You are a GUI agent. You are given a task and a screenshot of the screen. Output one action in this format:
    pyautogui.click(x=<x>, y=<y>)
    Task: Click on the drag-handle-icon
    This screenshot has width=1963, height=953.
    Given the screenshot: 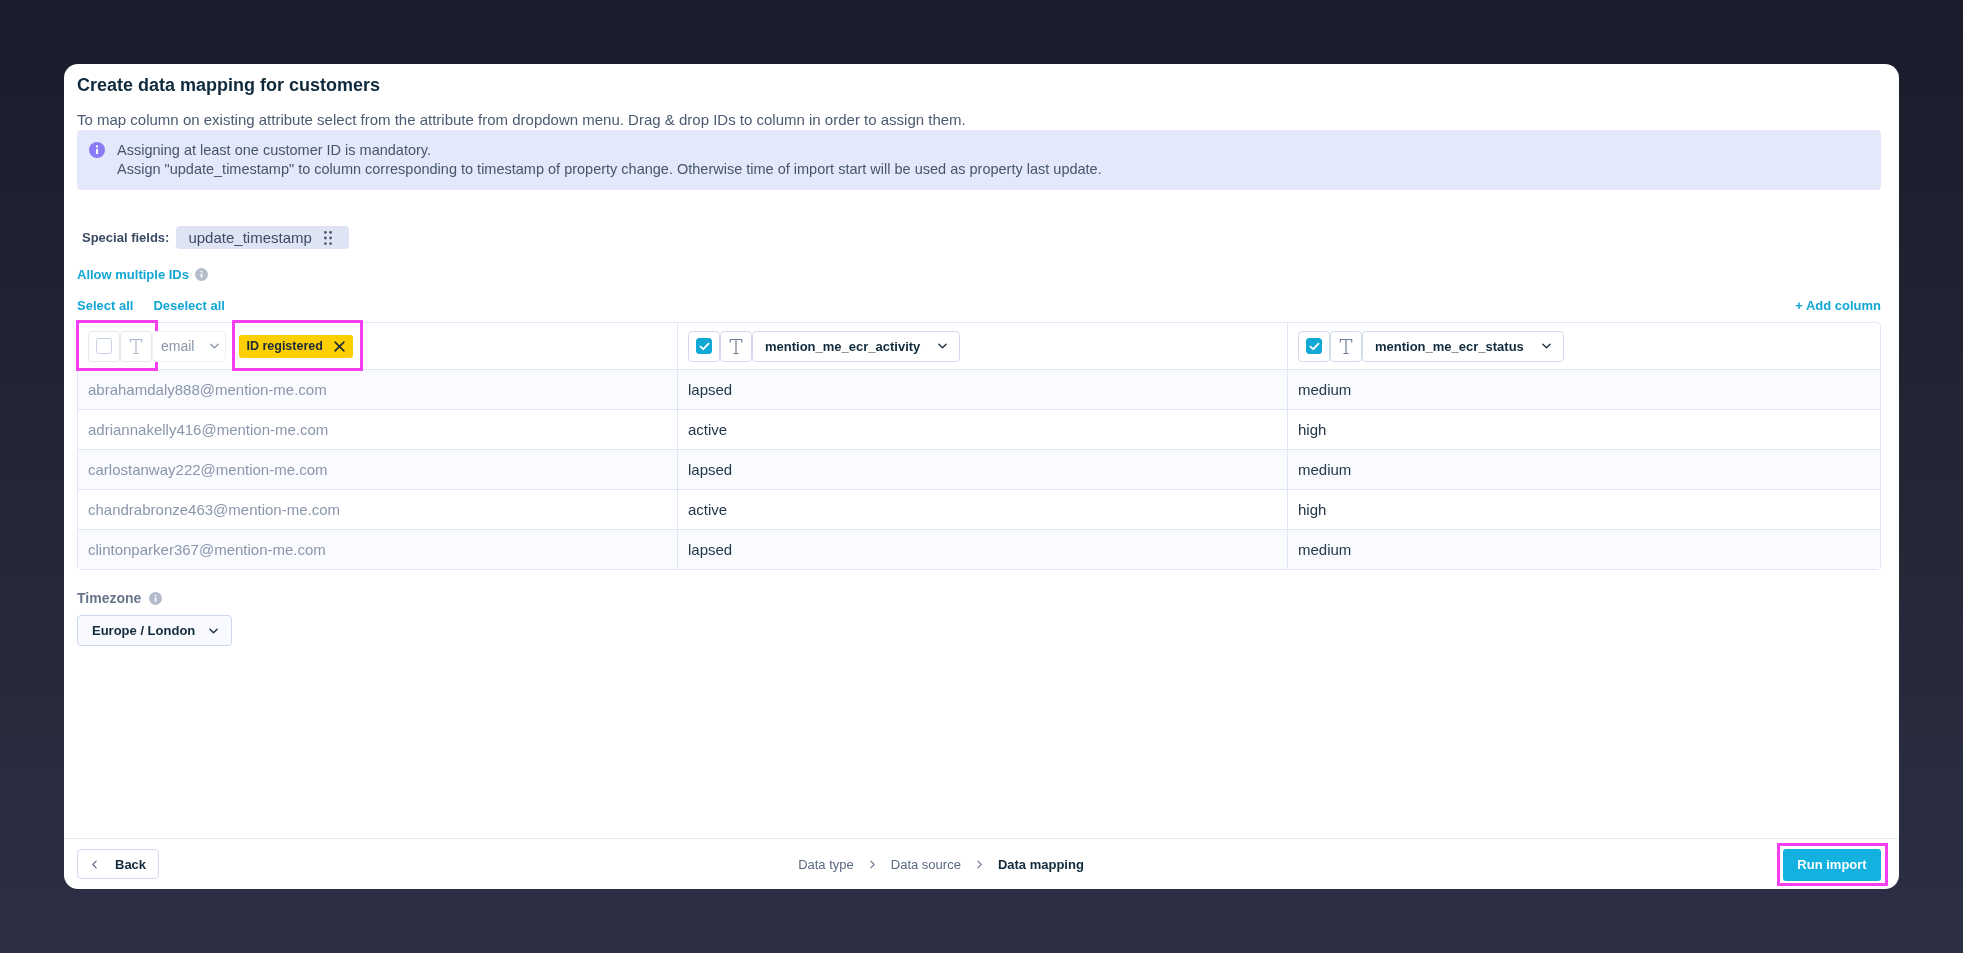 What is the action you would take?
    pyautogui.click(x=327, y=237)
    